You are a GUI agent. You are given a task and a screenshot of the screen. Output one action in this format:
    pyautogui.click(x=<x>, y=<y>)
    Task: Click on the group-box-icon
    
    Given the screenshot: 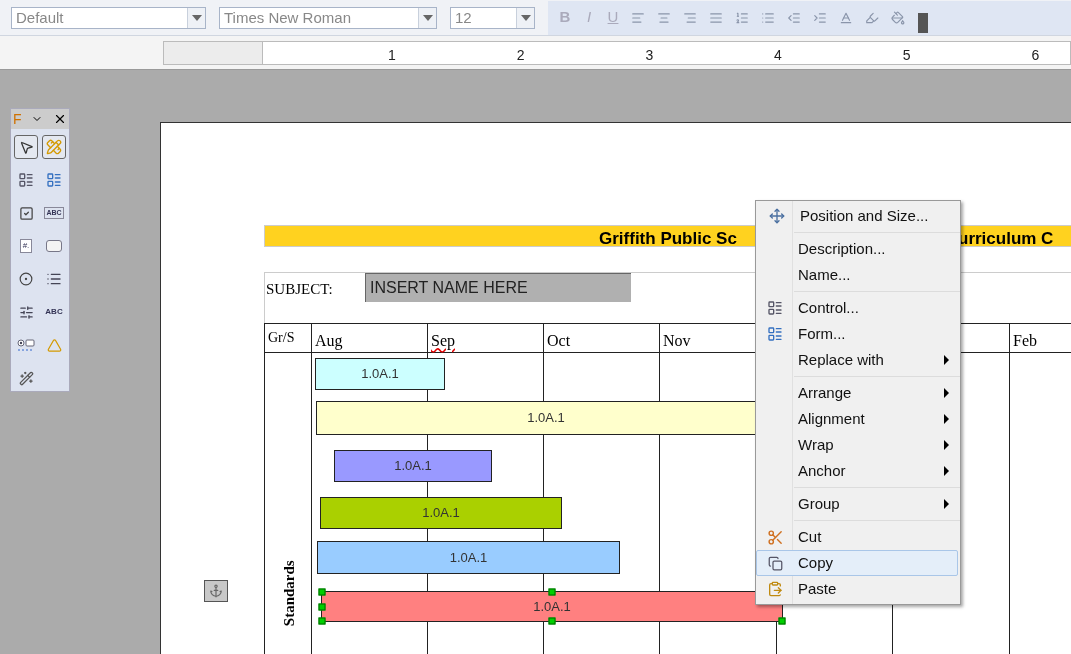 What is the action you would take?
    pyautogui.click(x=26, y=345)
    